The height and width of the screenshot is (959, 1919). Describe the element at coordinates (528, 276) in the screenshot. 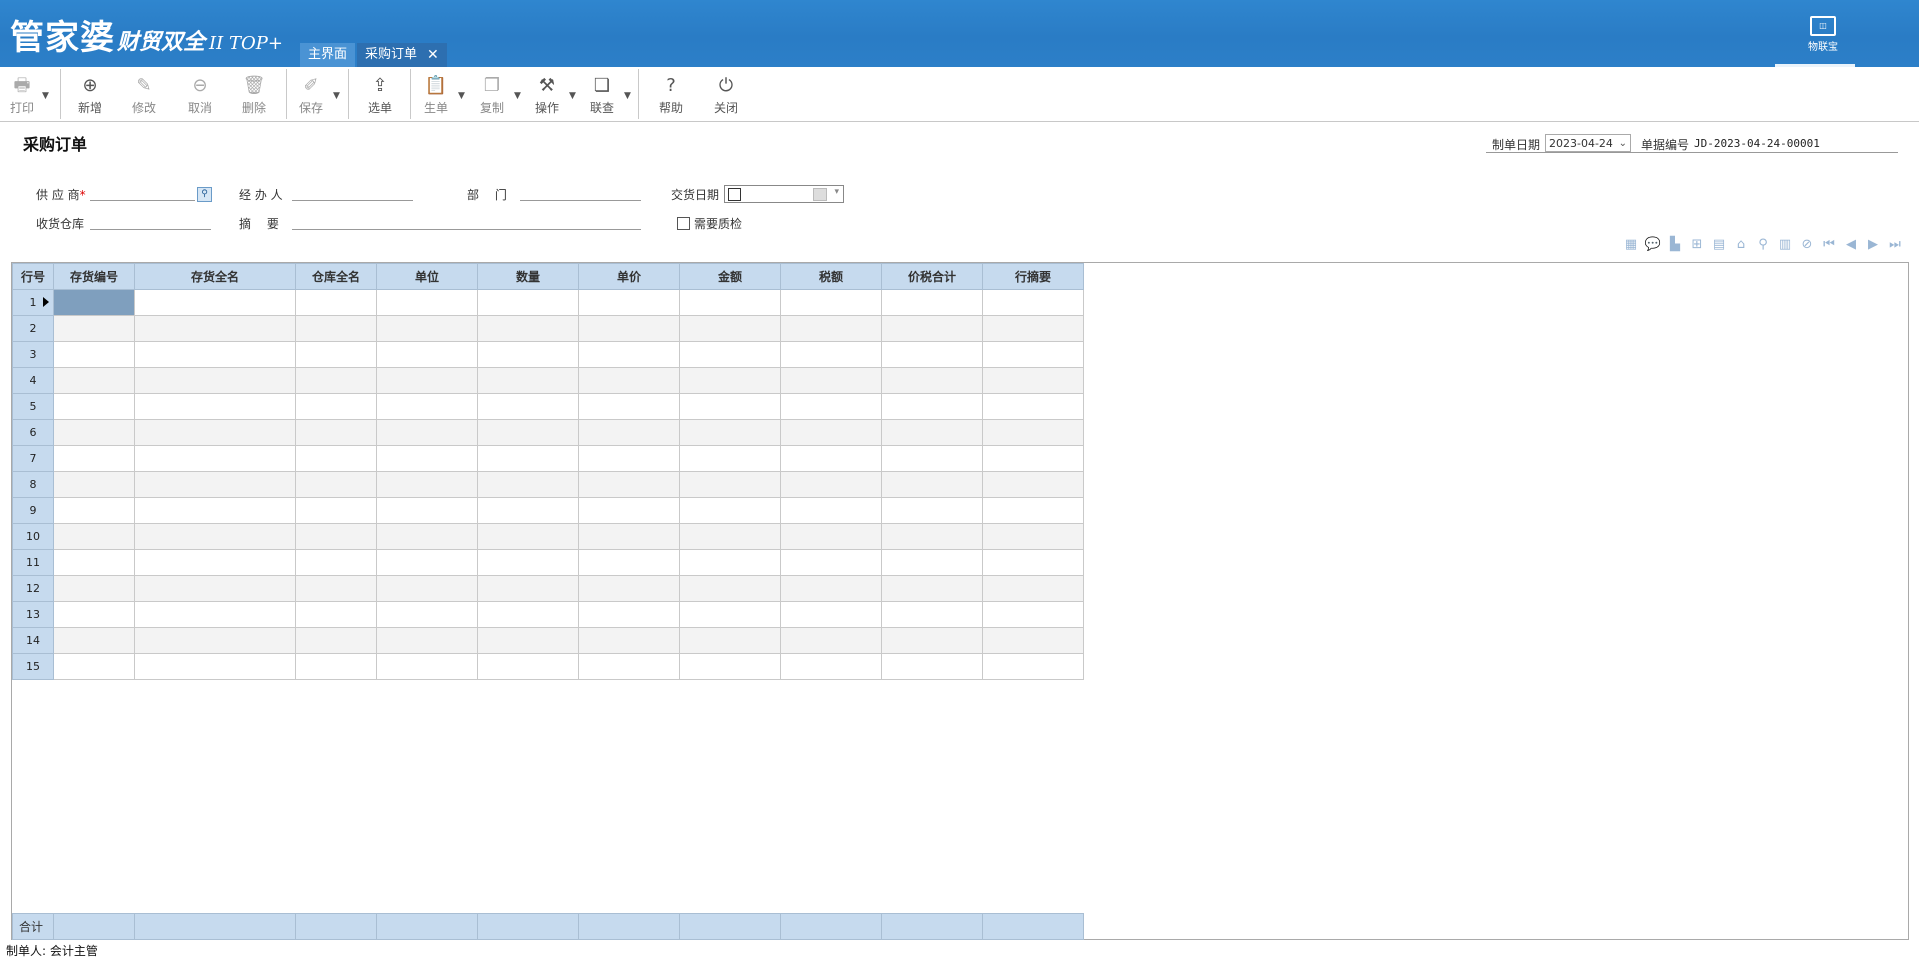

I see `column-header: 数量` at that location.